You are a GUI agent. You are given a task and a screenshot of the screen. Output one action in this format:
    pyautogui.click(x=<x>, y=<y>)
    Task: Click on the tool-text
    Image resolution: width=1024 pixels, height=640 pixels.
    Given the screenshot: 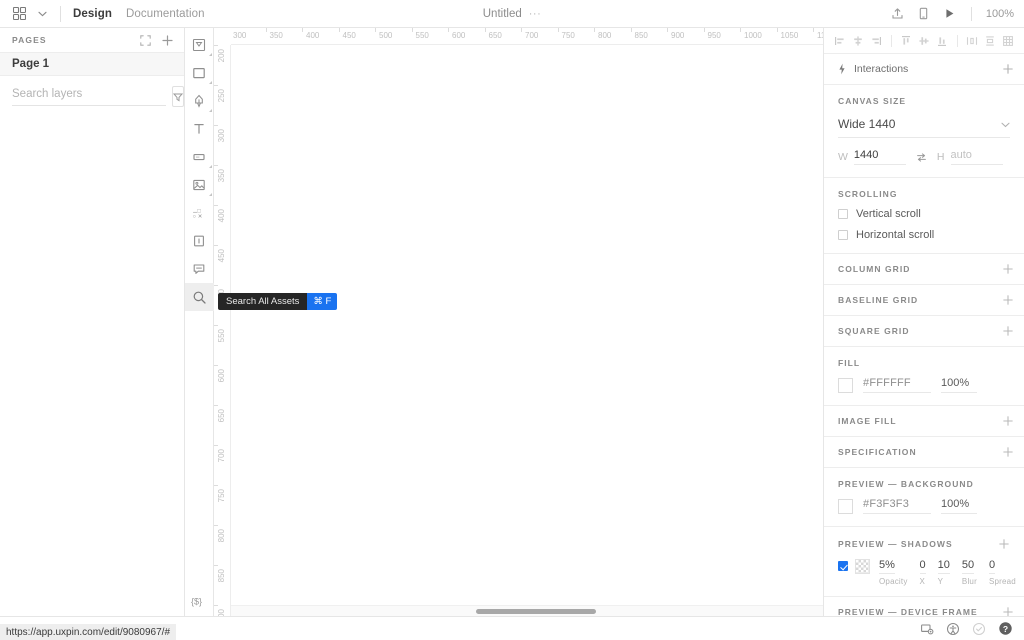 What is the action you would take?
    pyautogui.click(x=199, y=129)
    